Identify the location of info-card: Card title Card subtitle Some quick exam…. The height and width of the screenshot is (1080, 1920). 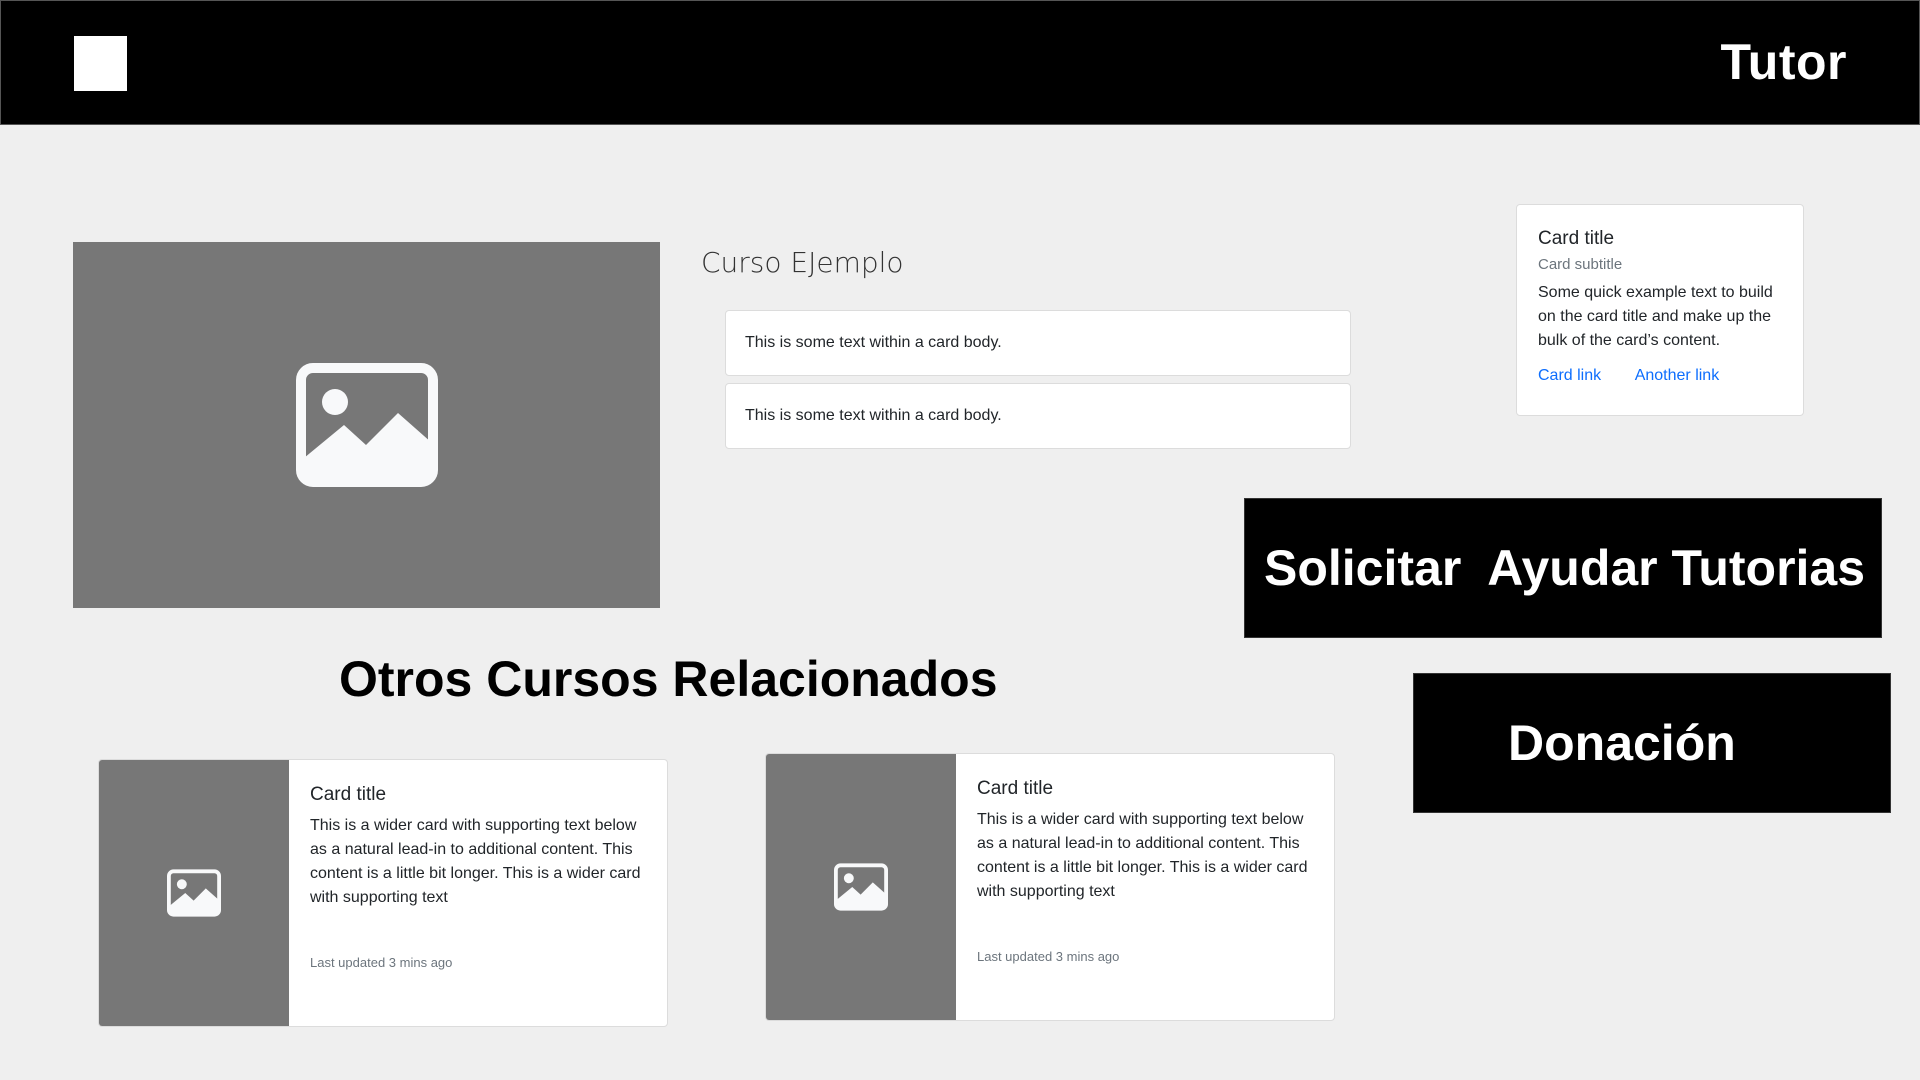
(1660, 310).